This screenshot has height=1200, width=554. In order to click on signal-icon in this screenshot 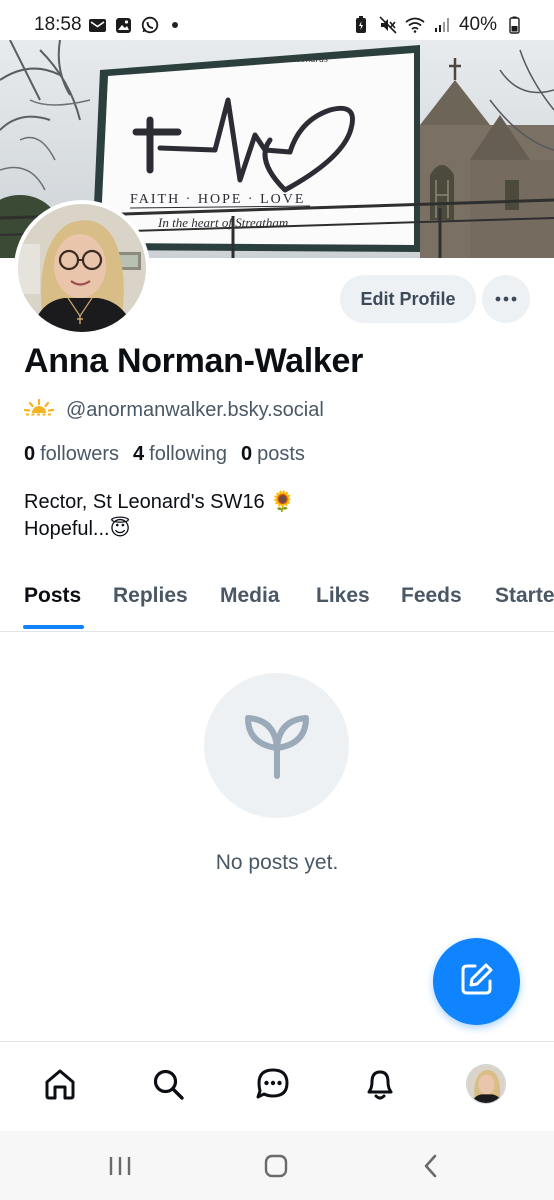, I will do `click(442, 25)`.